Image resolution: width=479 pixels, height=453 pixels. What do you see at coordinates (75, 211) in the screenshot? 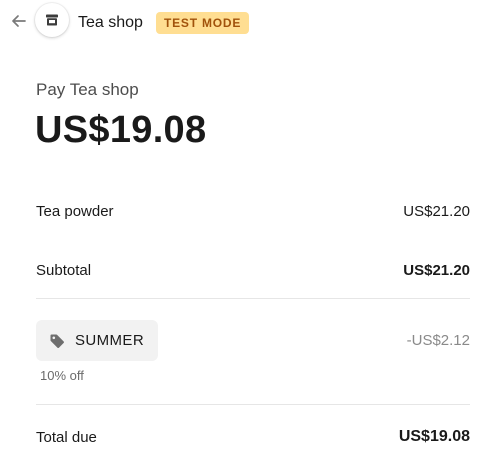
I see `line-item-name: Tea powder` at bounding box center [75, 211].